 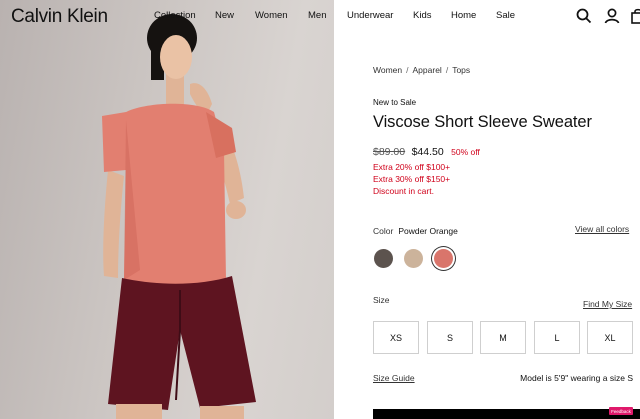 I want to click on feedback-tab: Feedback, so click(x=621, y=411).